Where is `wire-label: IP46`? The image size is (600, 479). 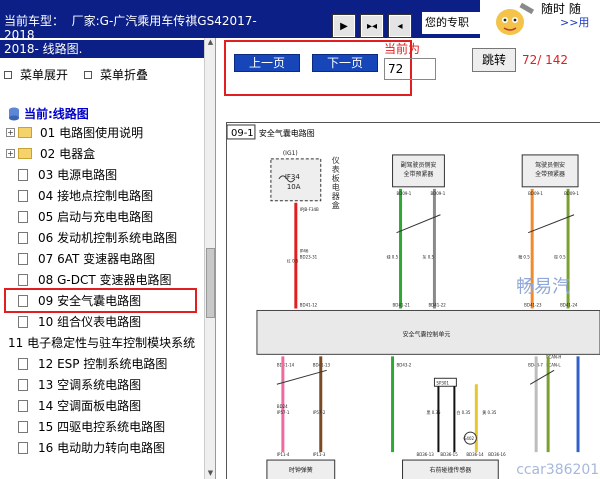
wire-label: IP46 is located at coordinates (304, 251).